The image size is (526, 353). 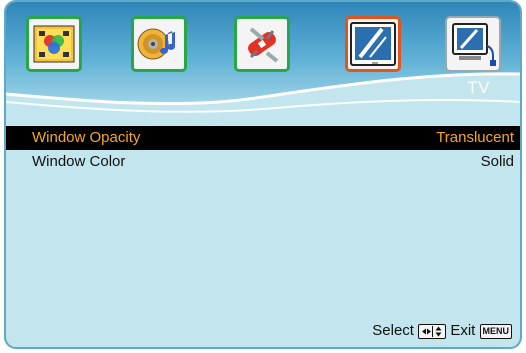 I want to click on category-tab-pc, so click(x=473, y=44).